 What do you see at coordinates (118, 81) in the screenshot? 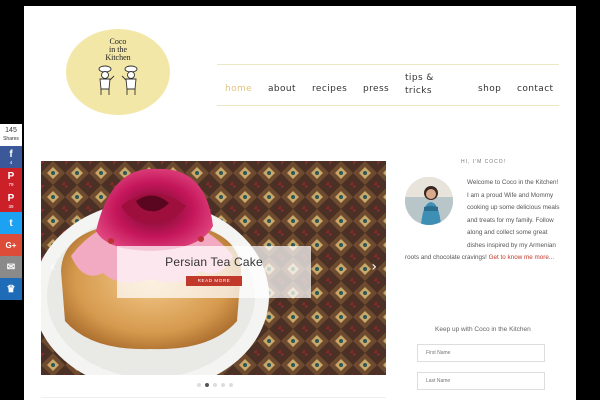
I see `chef-figures-icon` at bounding box center [118, 81].